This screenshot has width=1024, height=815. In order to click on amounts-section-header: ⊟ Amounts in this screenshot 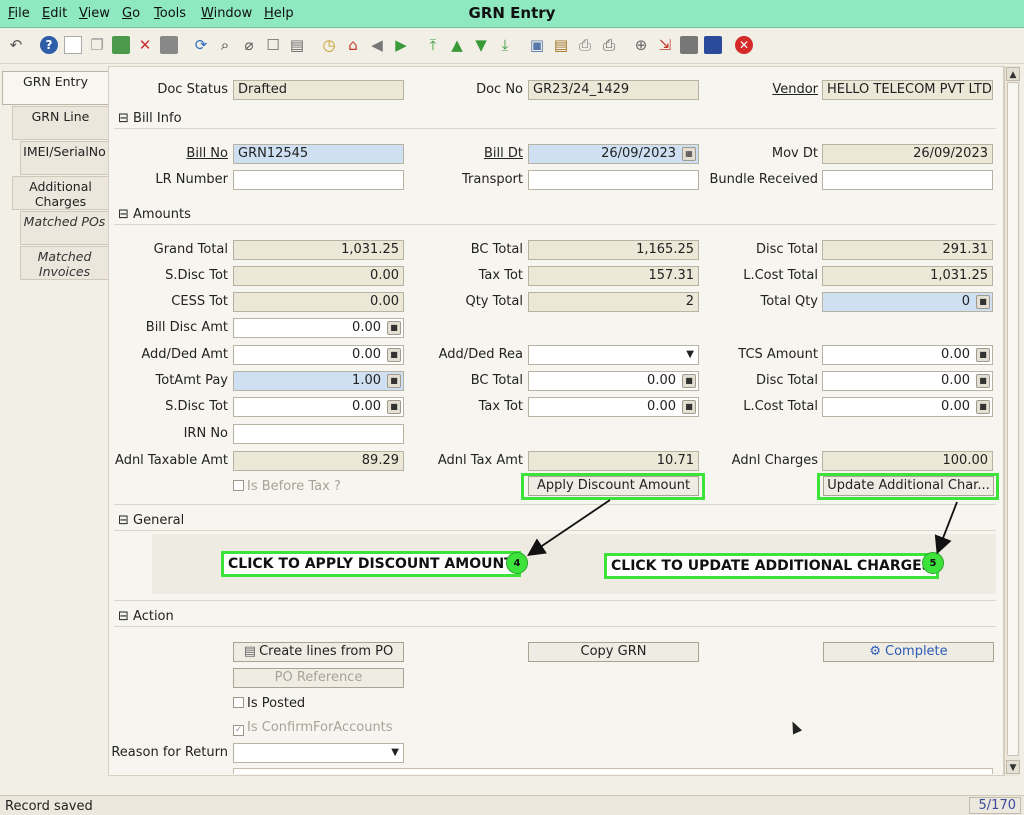, I will do `click(154, 214)`.